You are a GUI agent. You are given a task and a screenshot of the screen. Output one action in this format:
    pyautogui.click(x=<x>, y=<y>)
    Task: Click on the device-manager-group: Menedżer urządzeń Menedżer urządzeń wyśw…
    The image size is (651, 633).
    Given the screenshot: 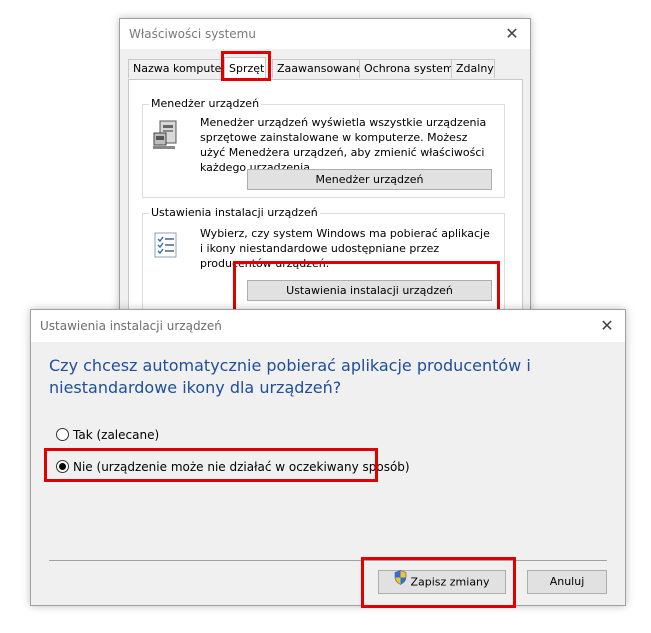 What is the action you would take?
    pyautogui.click(x=323, y=147)
    